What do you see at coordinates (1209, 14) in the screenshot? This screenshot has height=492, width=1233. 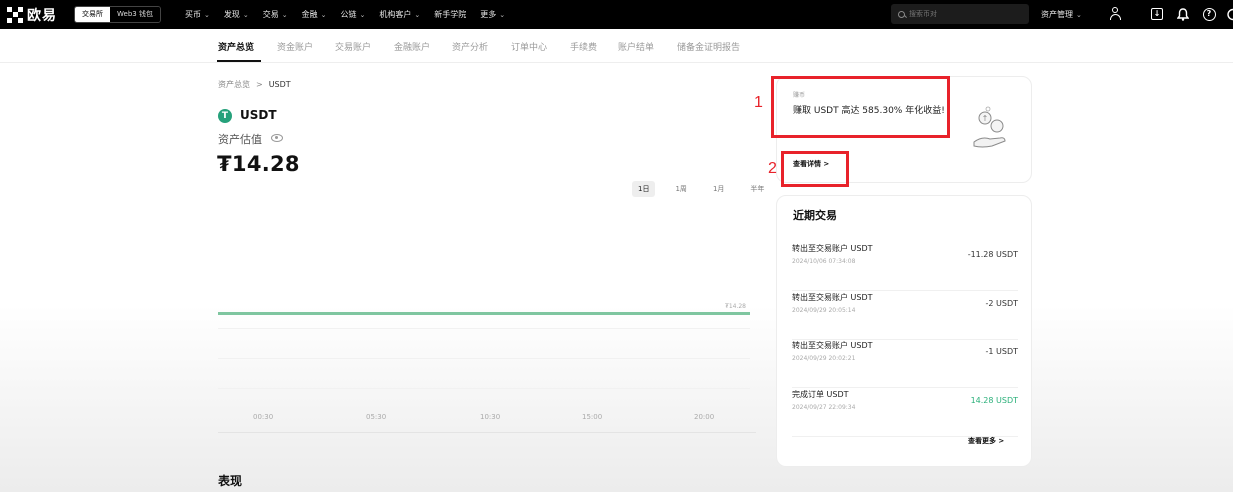 I see `help-icon: ?` at bounding box center [1209, 14].